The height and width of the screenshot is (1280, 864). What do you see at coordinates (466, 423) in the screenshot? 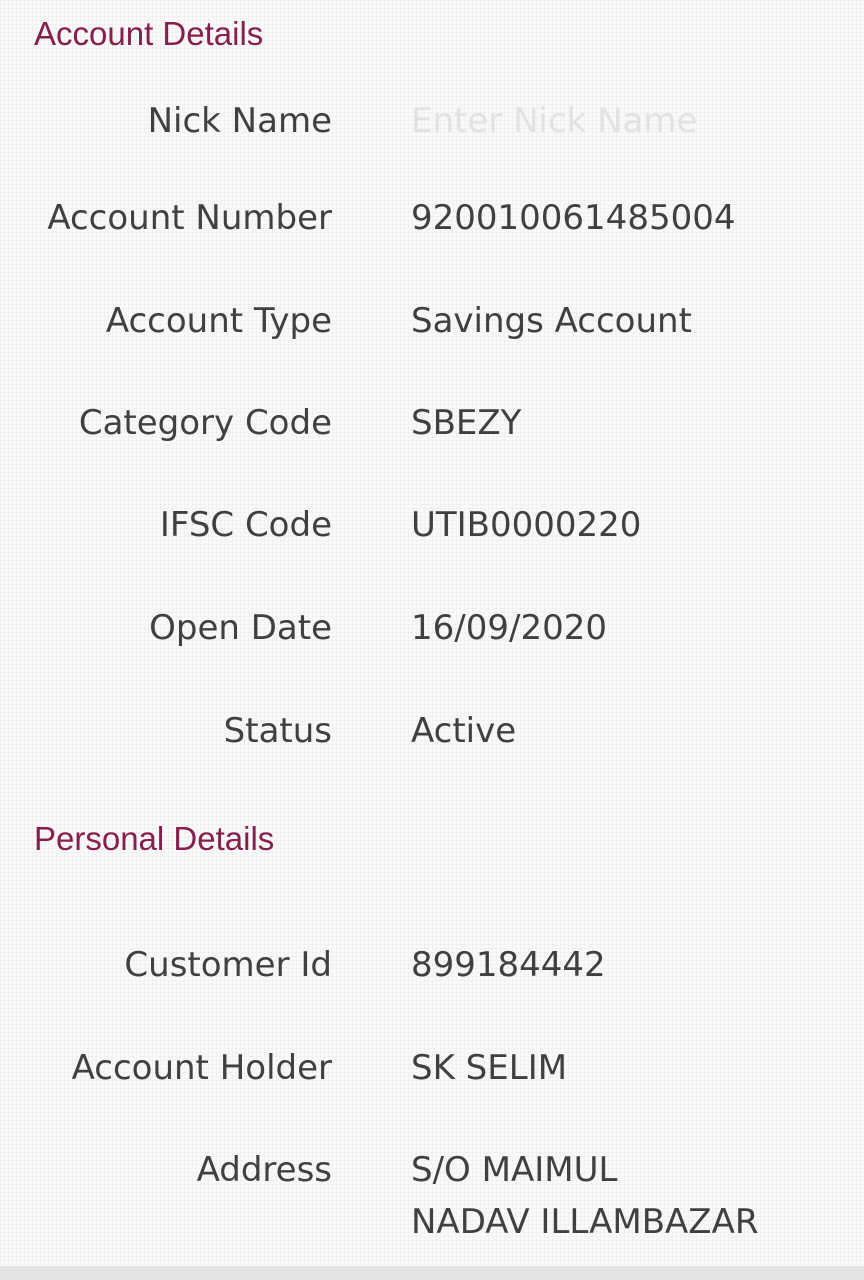
I see `category-code-value: SBEZY` at bounding box center [466, 423].